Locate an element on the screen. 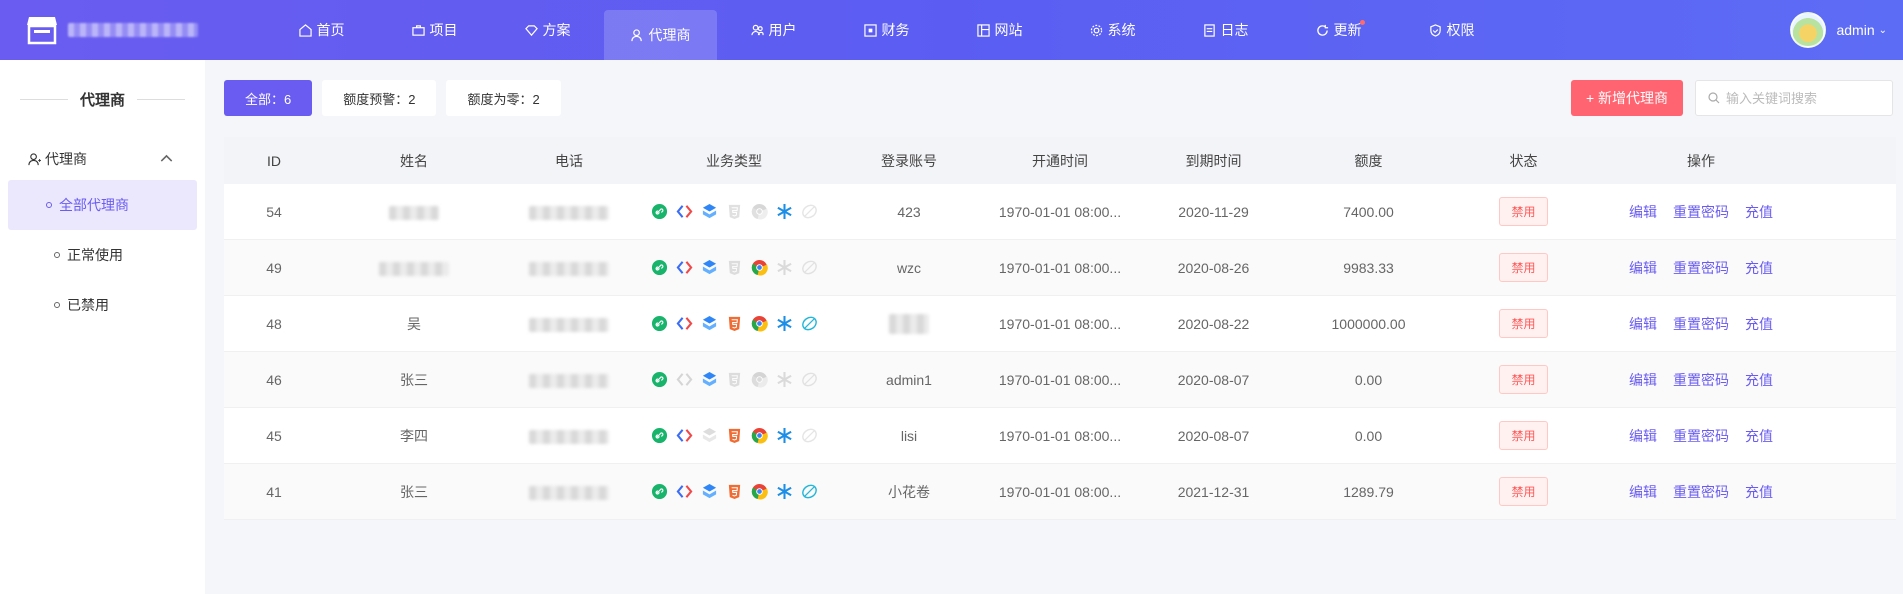  nav-item-1: 项目 is located at coordinates (434, 30).